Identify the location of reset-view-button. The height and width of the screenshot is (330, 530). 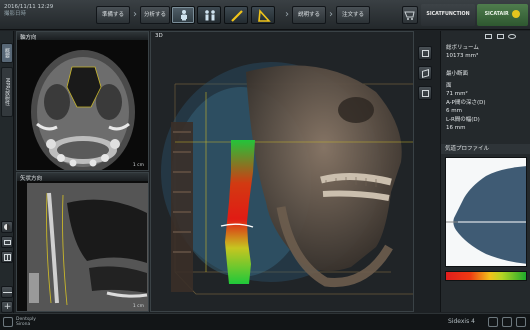
(425, 73).